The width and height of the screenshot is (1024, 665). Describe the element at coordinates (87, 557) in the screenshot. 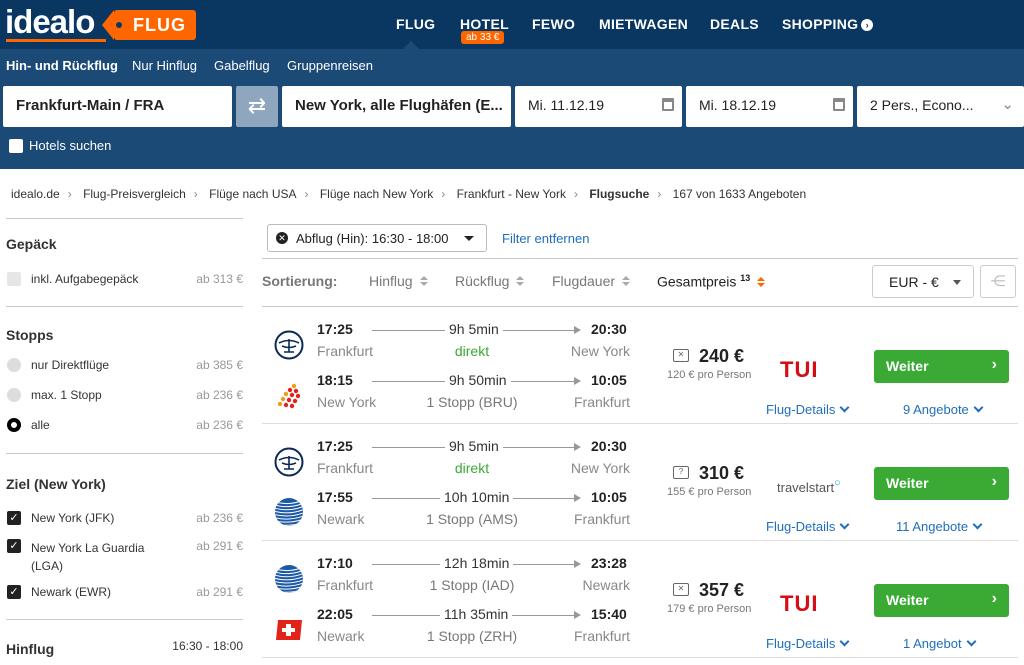

I see `dest-lga-label: New York La Guardia (LGA)` at that location.